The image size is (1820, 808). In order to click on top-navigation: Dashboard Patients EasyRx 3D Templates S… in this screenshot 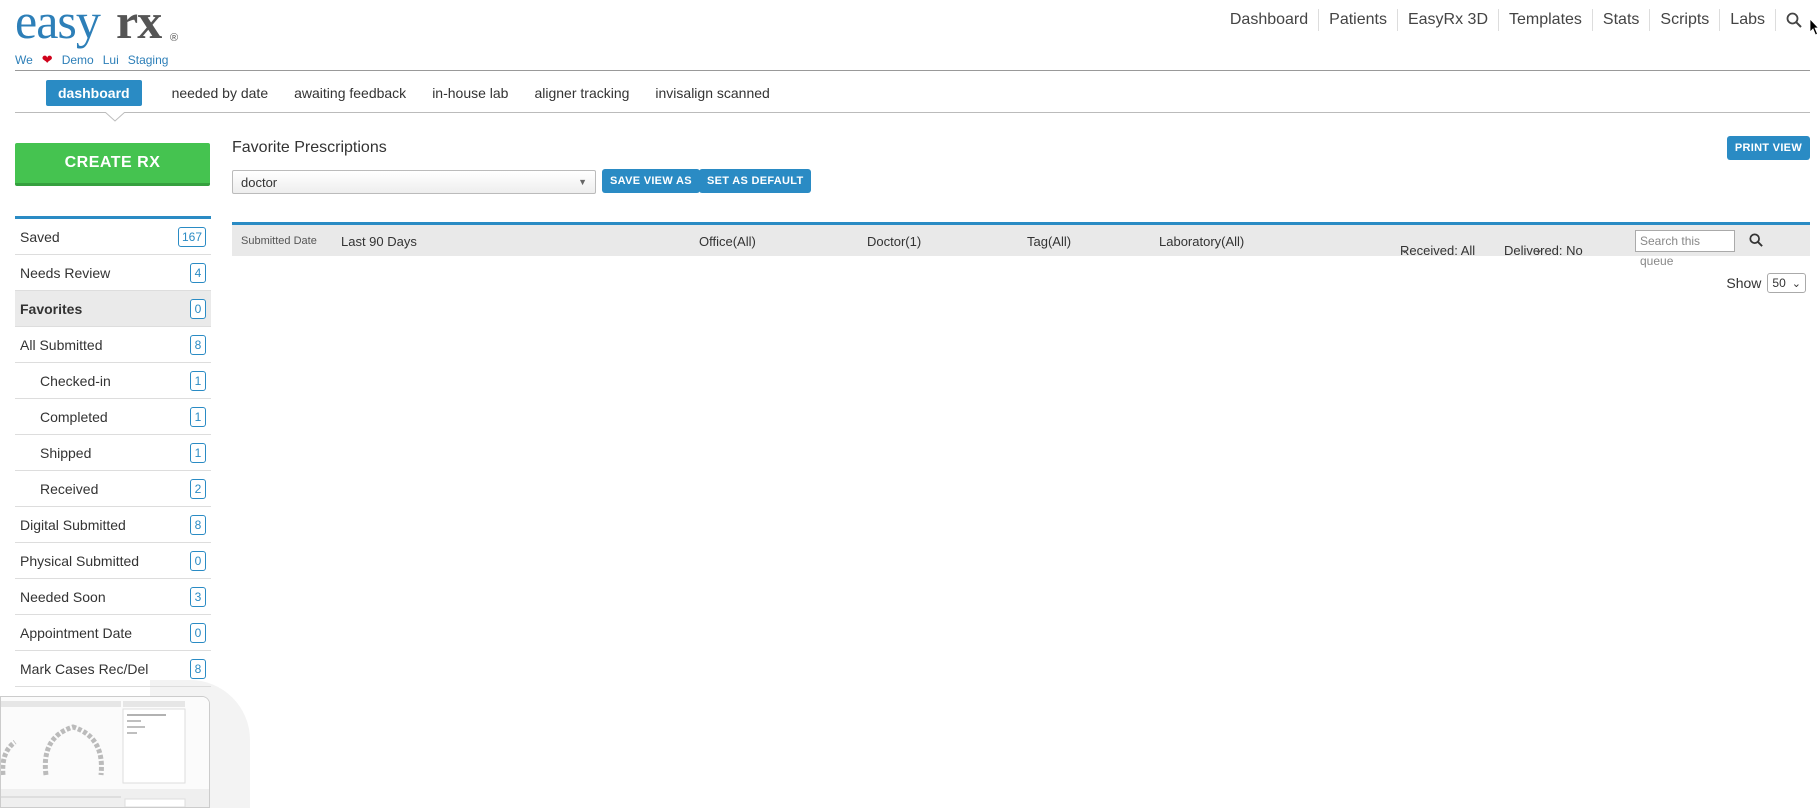, I will do `click(1511, 20)`.